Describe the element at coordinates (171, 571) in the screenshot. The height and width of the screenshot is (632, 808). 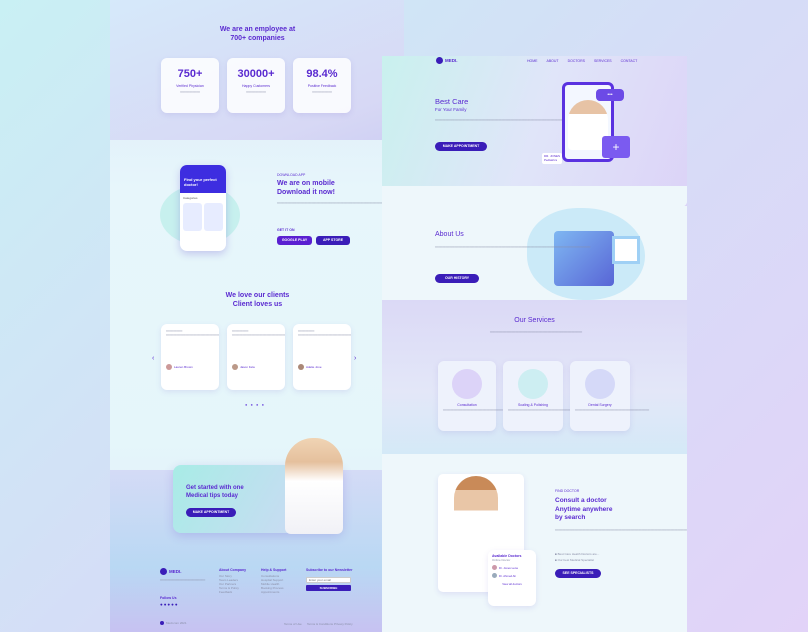
I see `footer-logo: MEDI.` at that location.